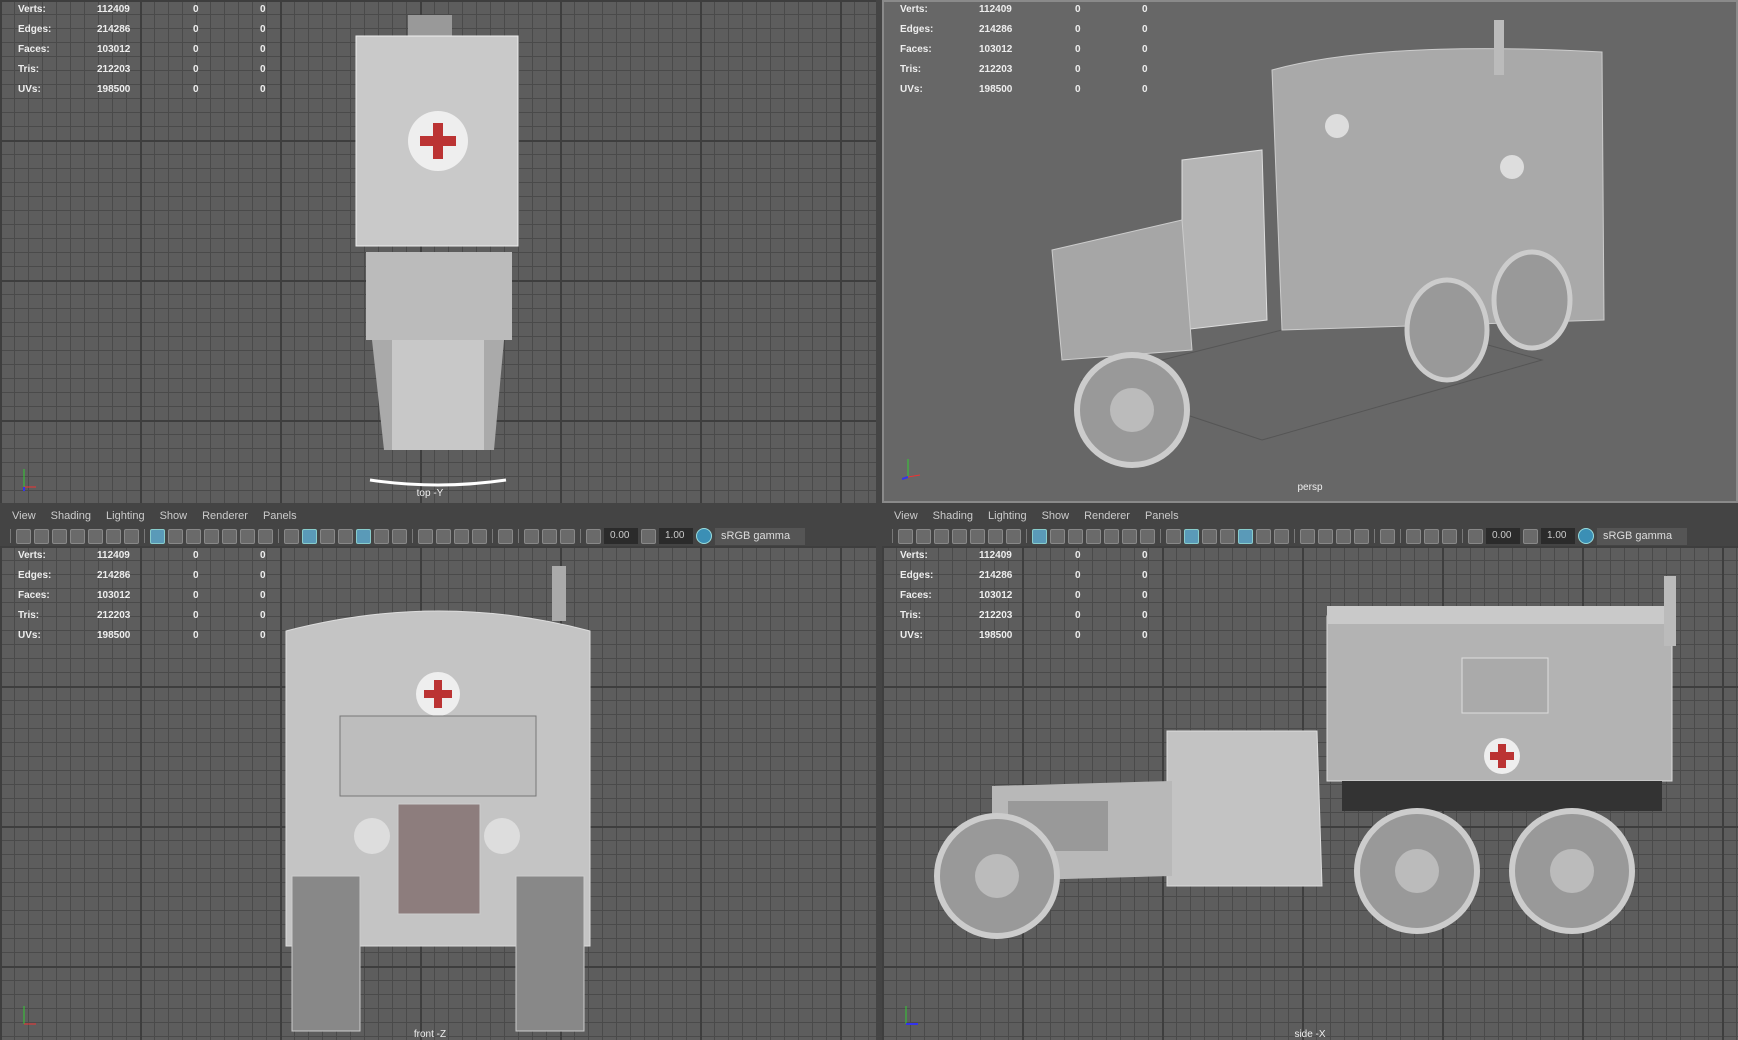 Image resolution: width=1738 pixels, height=1040 pixels. I want to click on stat-label: Edges:, so click(917, 575).